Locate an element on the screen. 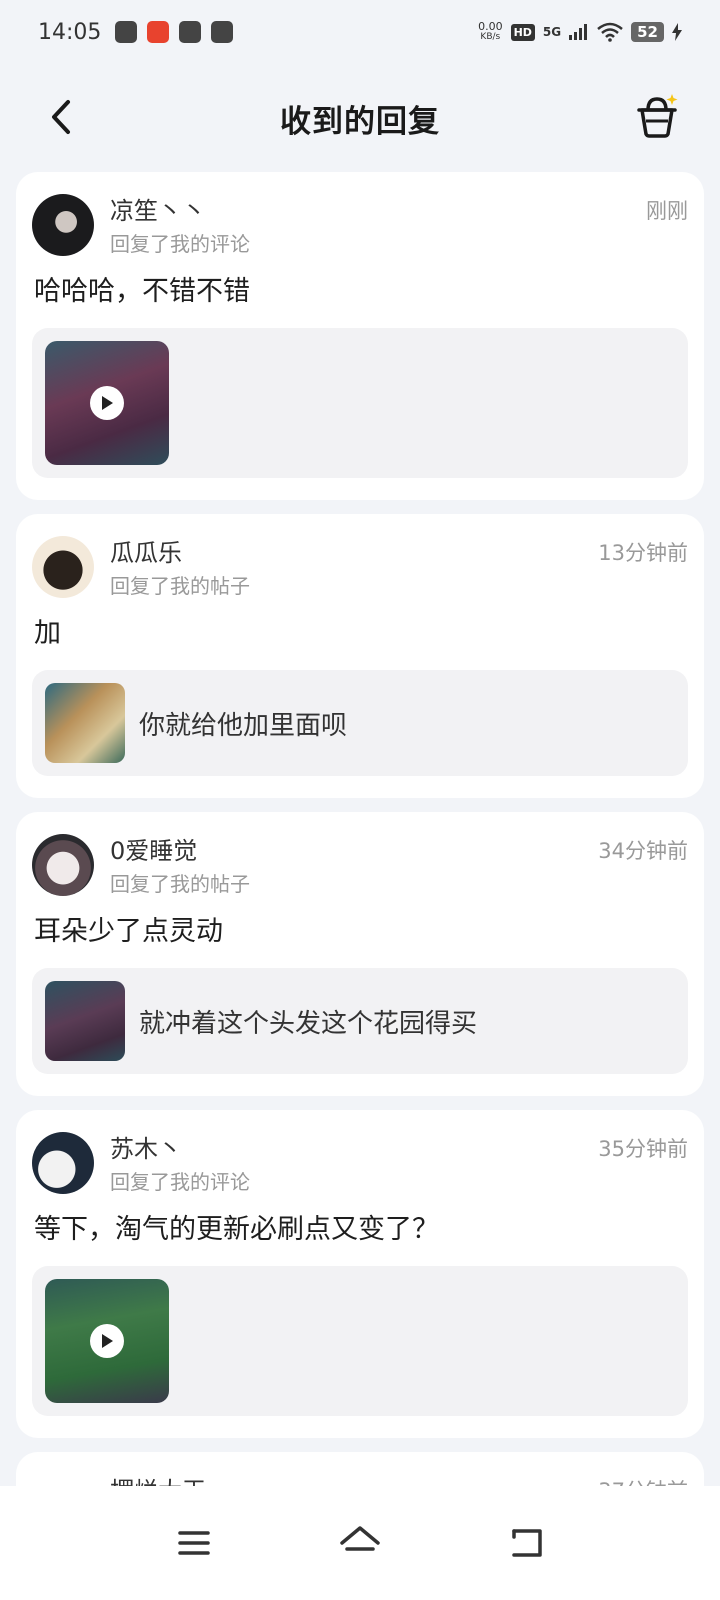 The height and width of the screenshot is (1600, 720). home-icon is located at coordinates (360, 1543).